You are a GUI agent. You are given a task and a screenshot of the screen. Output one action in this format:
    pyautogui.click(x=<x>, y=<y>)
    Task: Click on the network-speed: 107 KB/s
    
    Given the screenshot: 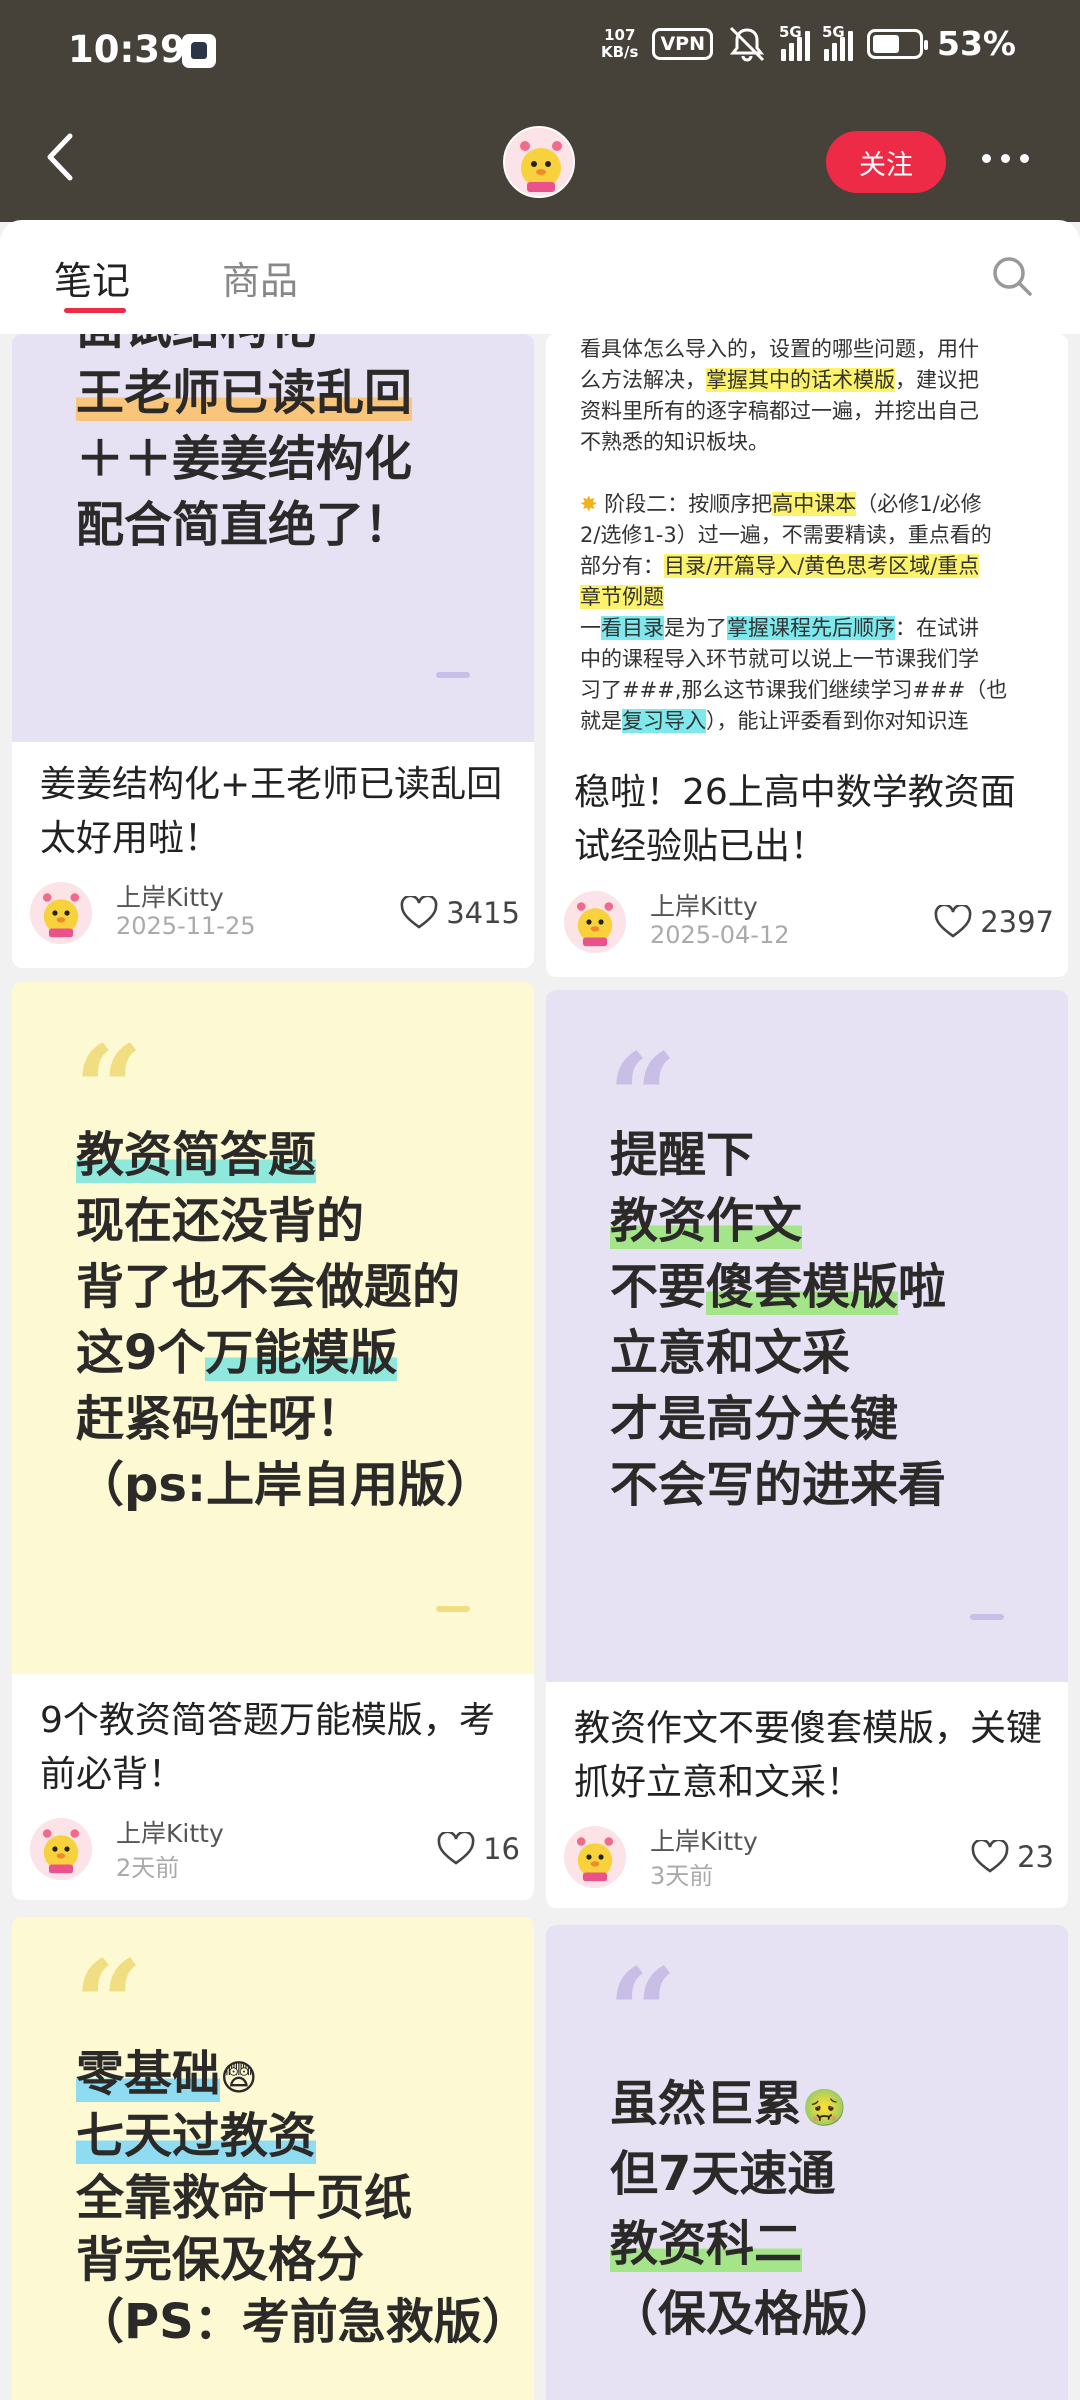 What is the action you would take?
    pyautogui.click(x=620, y=43)
    